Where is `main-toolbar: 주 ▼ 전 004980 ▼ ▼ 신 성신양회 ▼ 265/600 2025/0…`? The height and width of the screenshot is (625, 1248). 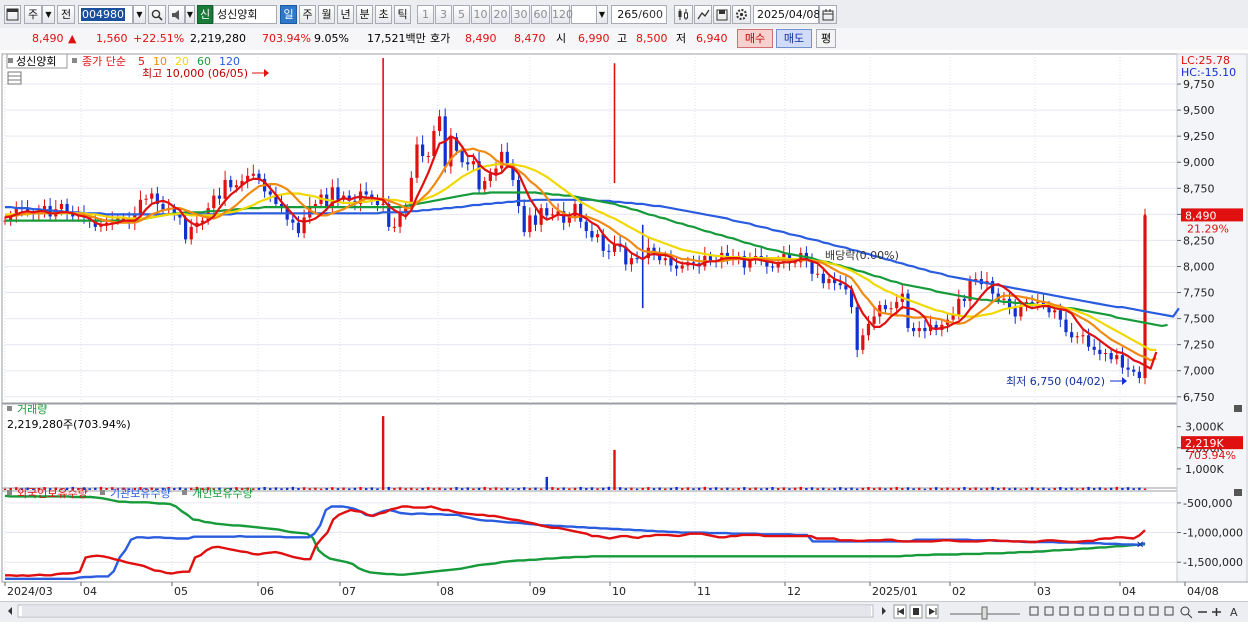
main-toolbar: 주 ▼ 전 004980 ▼ ▼ 신 성신양회 ▼ 265/600 2025/0… is located at coordinates (624, 15).